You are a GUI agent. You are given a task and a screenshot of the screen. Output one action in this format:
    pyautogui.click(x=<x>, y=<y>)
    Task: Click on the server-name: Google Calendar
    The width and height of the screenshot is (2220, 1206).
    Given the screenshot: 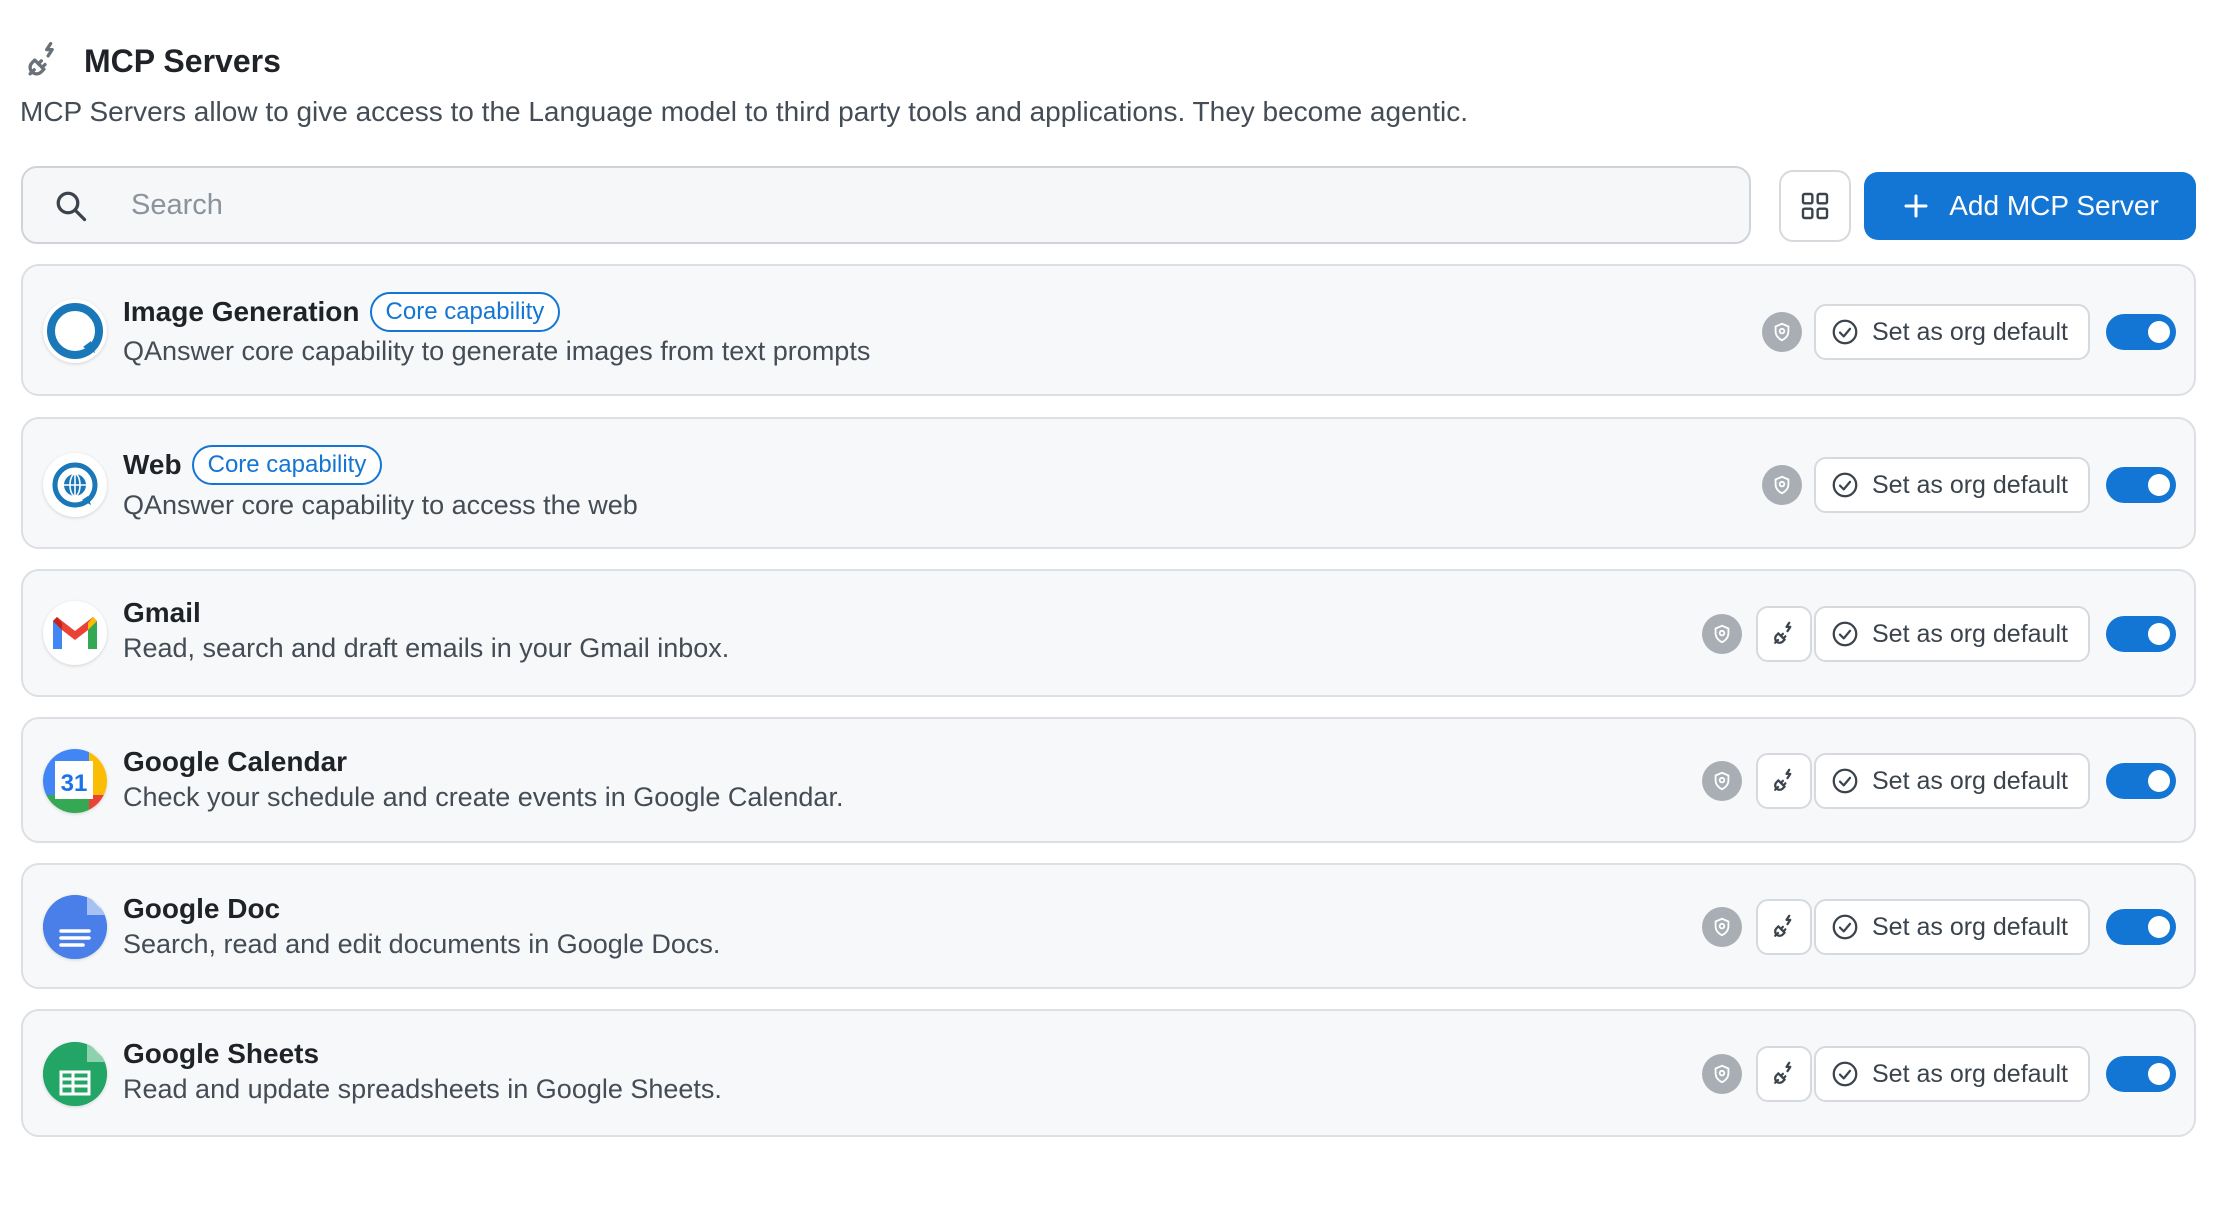 What is the action you would take?
    pyautogui.click(x=235, y=761)
    